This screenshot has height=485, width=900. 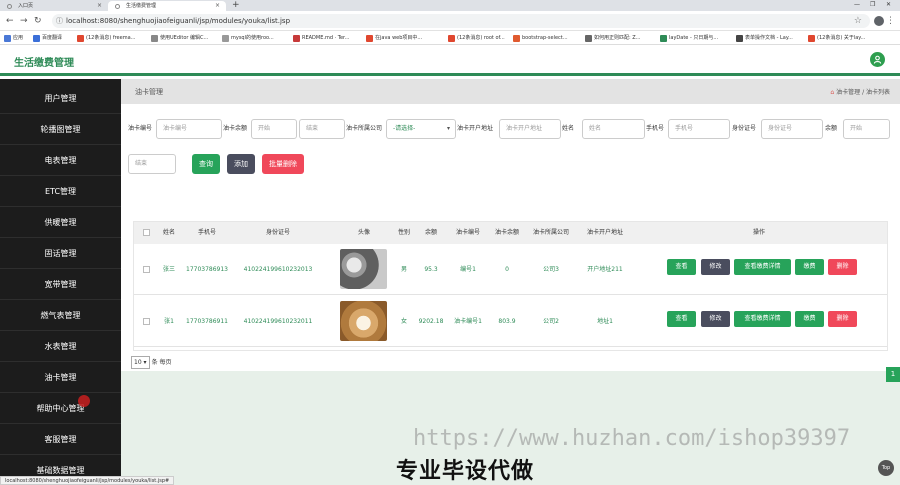 What do you see at coordinates (530, 129) in the screenshot?
I see `address-input: 油卡开户地址` at bounding box center [530, 129].